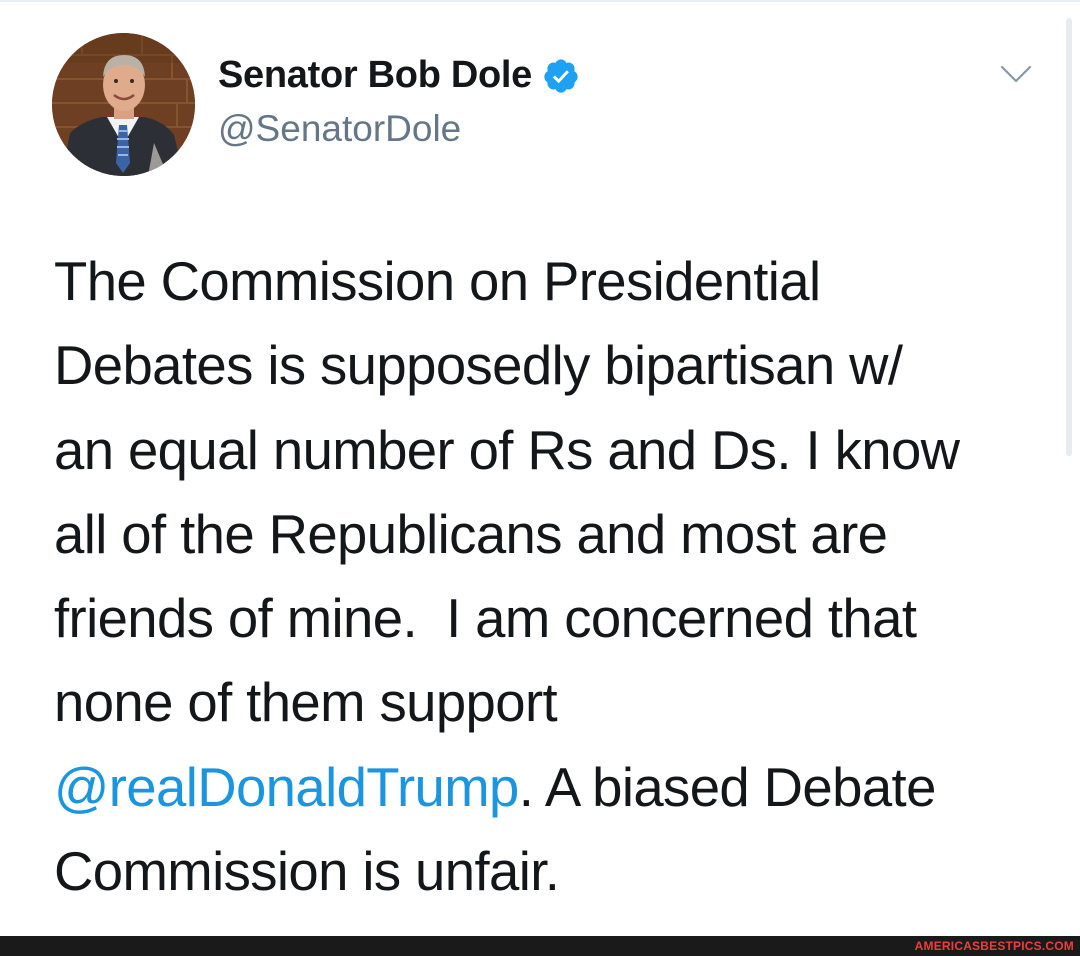  Describe the element at coordinates (507, 450) in the screenshot. I see `tweet-text-line: an equal number of Rs and Ds. I know` at that location.